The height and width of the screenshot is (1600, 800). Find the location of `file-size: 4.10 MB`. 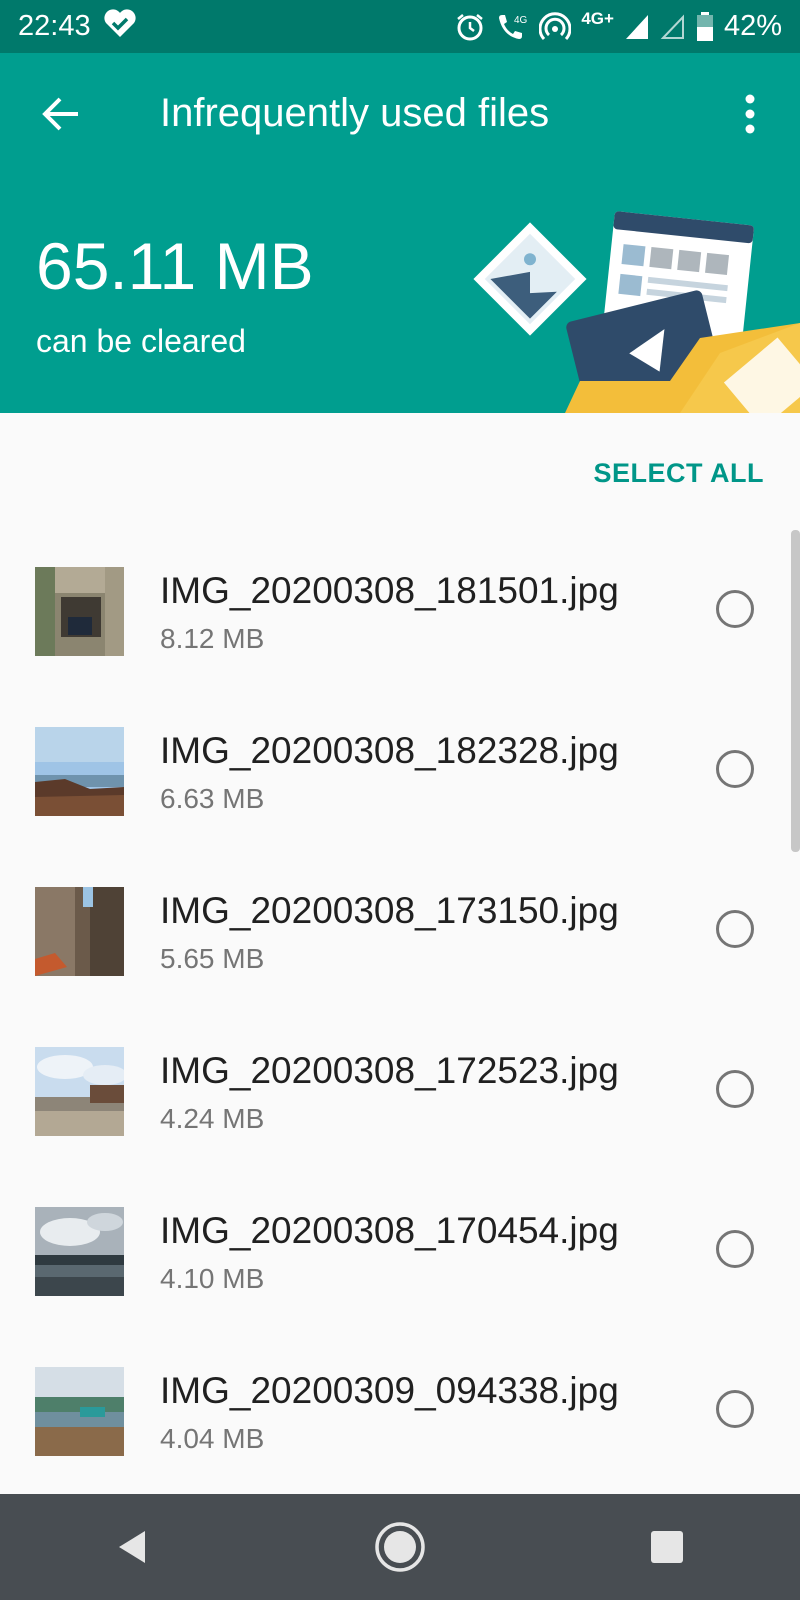

file-size: 4.10 MB is located at coordinates (212, 1278).